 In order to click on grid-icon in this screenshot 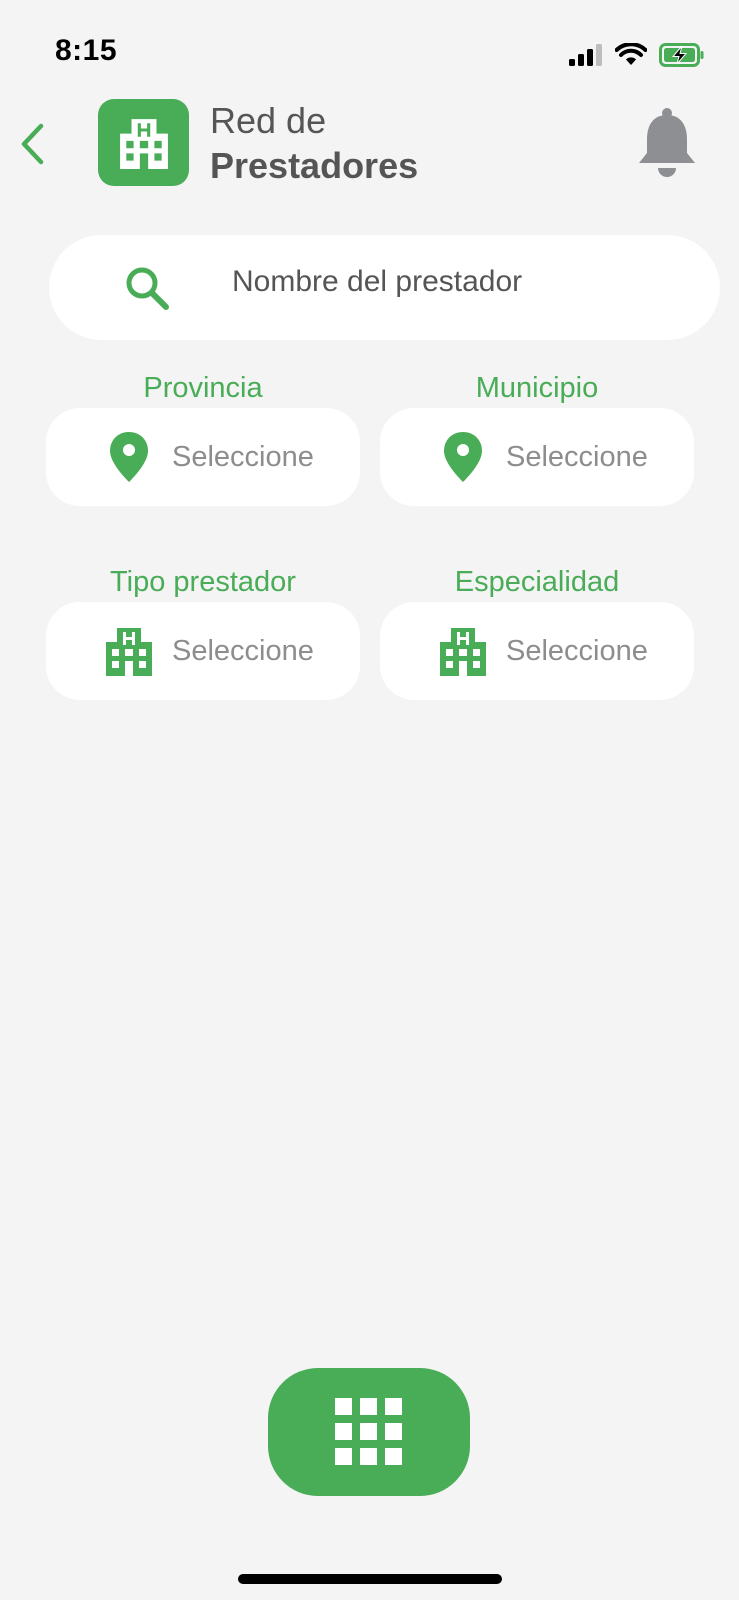, I will do `click(368, 1431)`.